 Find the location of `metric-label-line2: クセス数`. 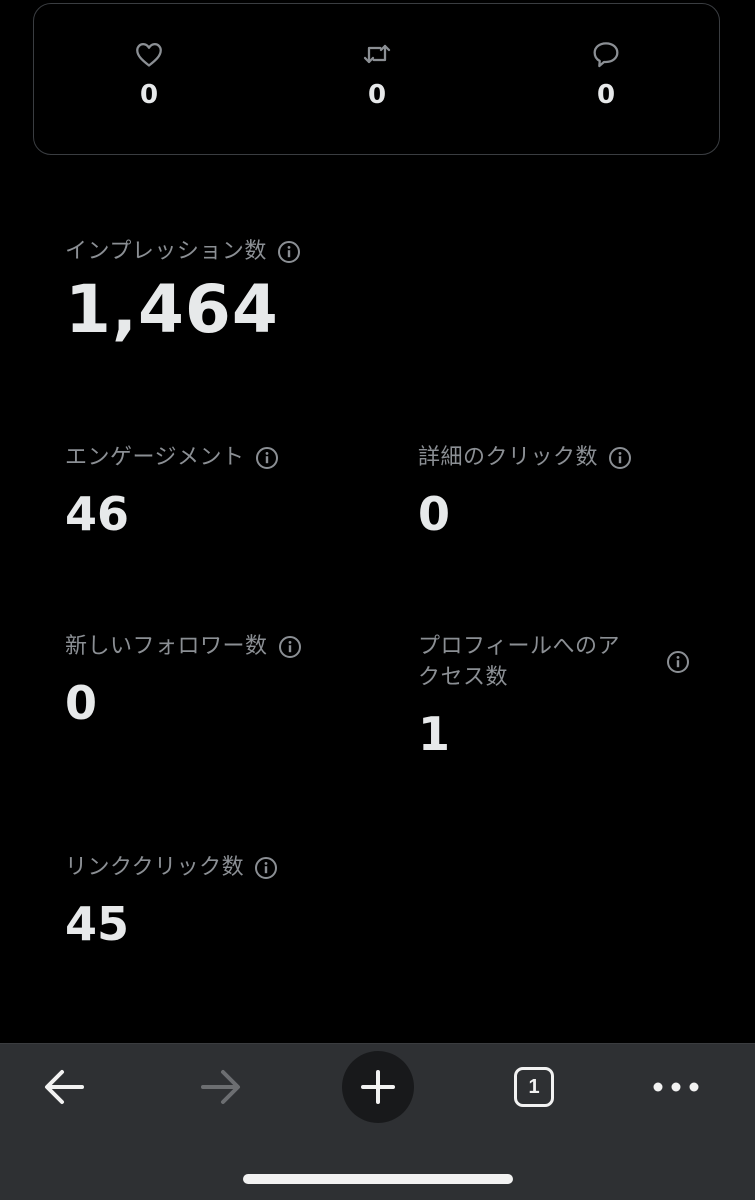

metric-label-line2: クセス数 is located at coordinates (463, 677).